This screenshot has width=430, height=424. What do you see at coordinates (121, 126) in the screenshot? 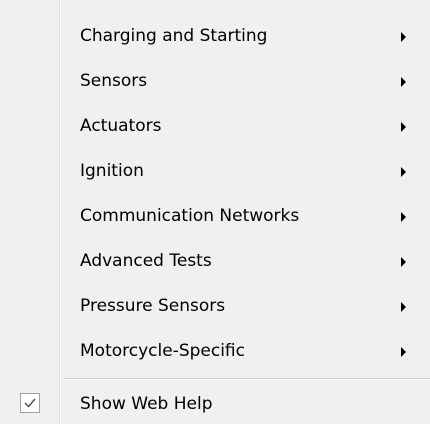
I see `menu-item-label: Actuators` at bounding box center [121, 126].